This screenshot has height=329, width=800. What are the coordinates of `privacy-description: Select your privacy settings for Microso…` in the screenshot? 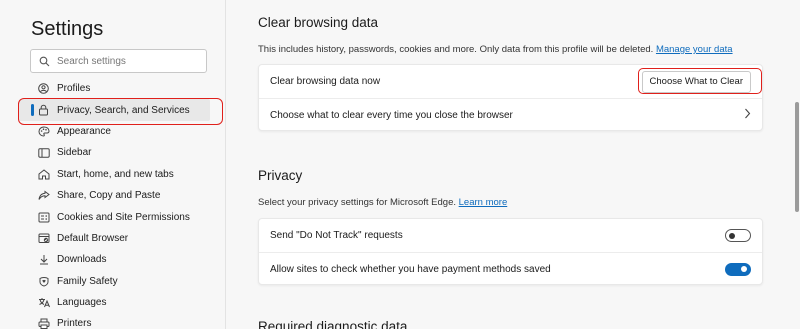 It's located at (382, 202).